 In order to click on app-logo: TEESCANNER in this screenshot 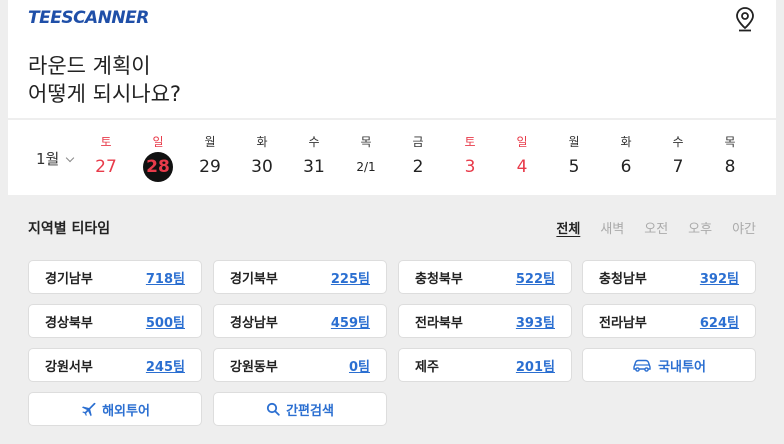, I will do `click(88, 18)`.